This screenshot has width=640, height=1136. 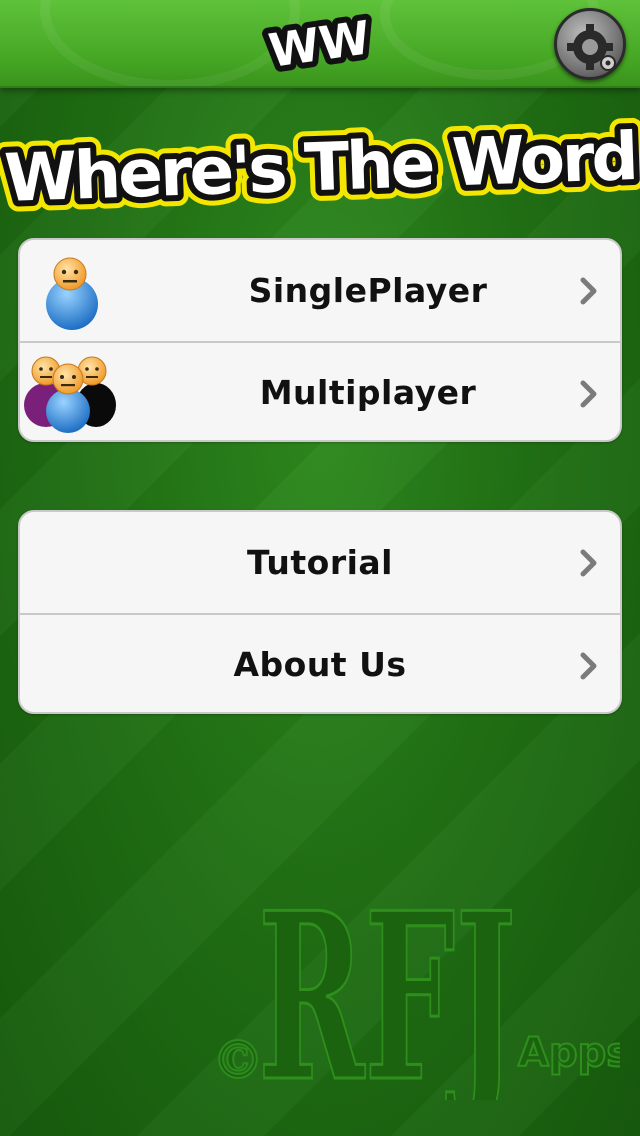 I want to click on single-player-icon, so click(x=72, y=293).